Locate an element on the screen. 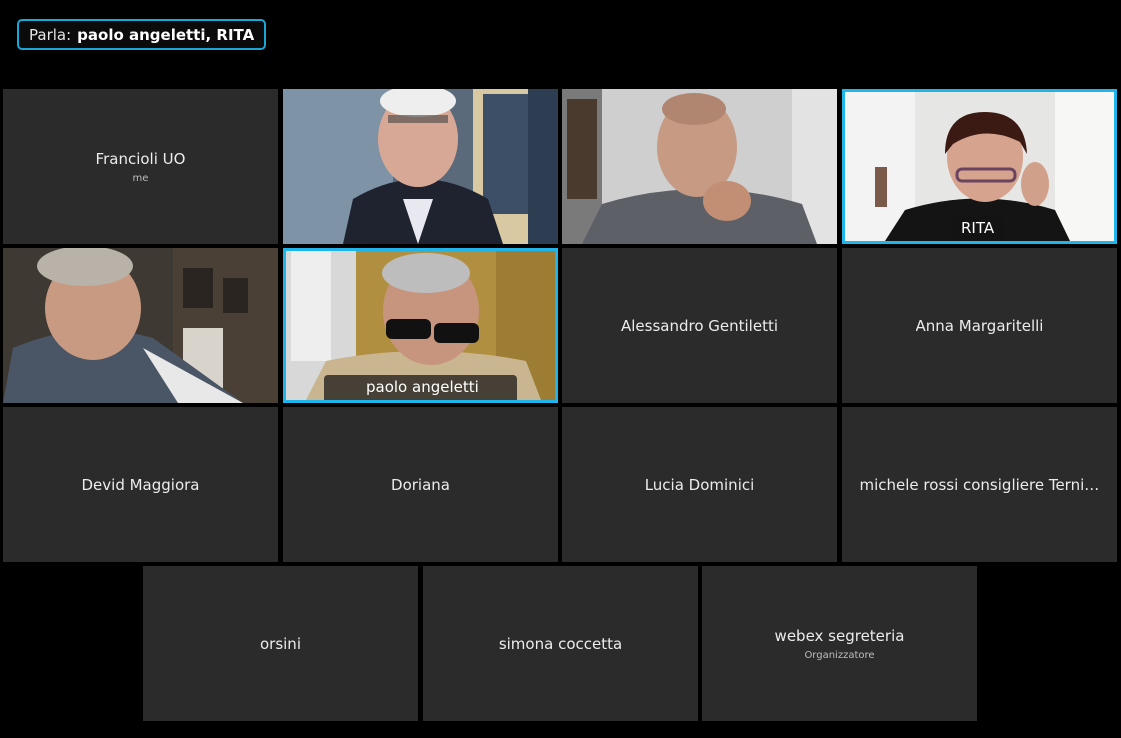 This screenshot has width=1121, height=738. participant-tile-francioli: Francioli UO me is located at coordinates (140, 166).